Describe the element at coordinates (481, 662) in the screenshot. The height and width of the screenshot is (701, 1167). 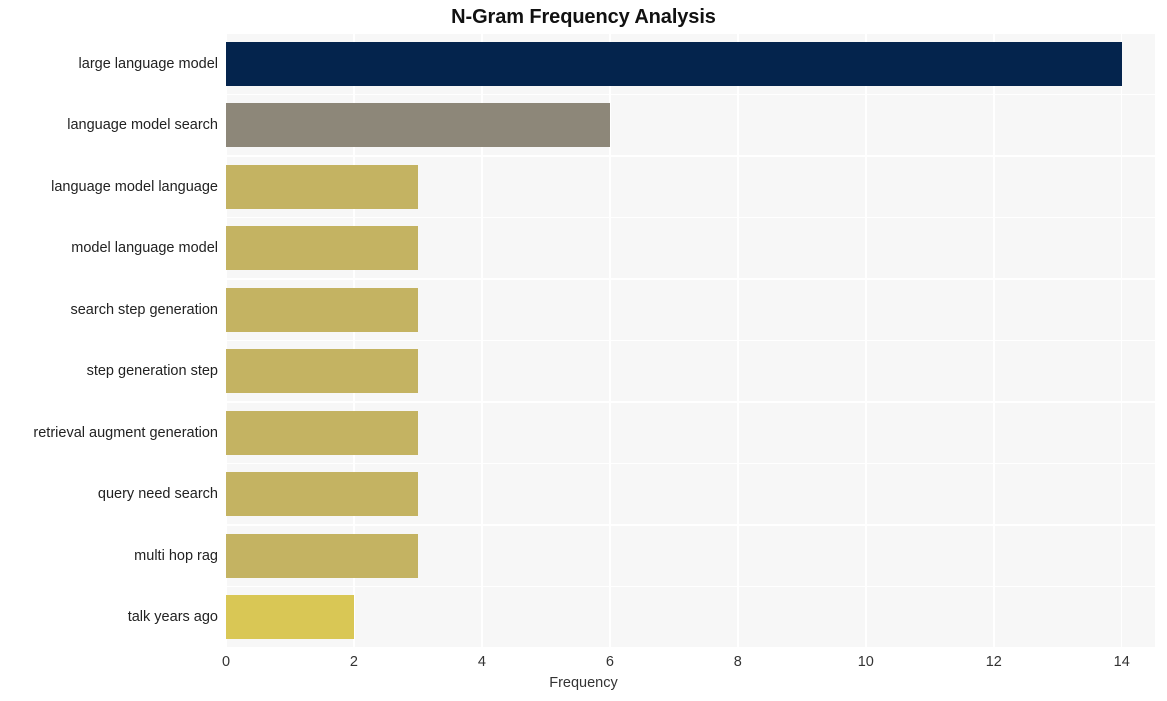
I see `x-axis-tick-label: 4` at that location.